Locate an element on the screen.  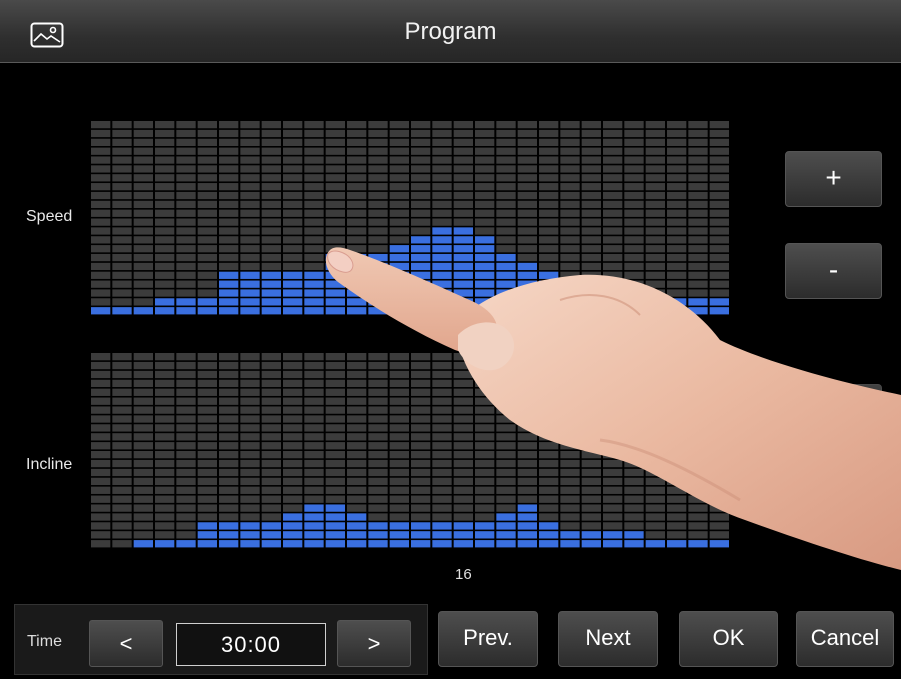
time-increase-button: > is located at coordinates (374, 643).